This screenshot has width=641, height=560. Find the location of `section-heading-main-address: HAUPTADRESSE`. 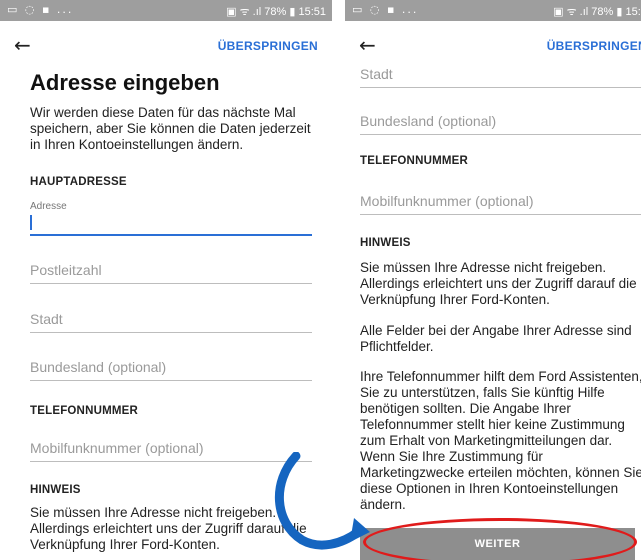

section-heading-main-address: HAUPTADRESSE is located at coordinates (78, 182).